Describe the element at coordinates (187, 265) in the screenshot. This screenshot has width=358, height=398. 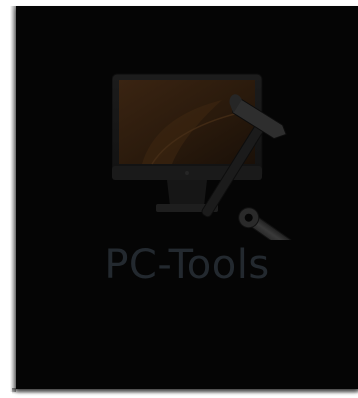
I see `app-label: PC-Tools` at that location.